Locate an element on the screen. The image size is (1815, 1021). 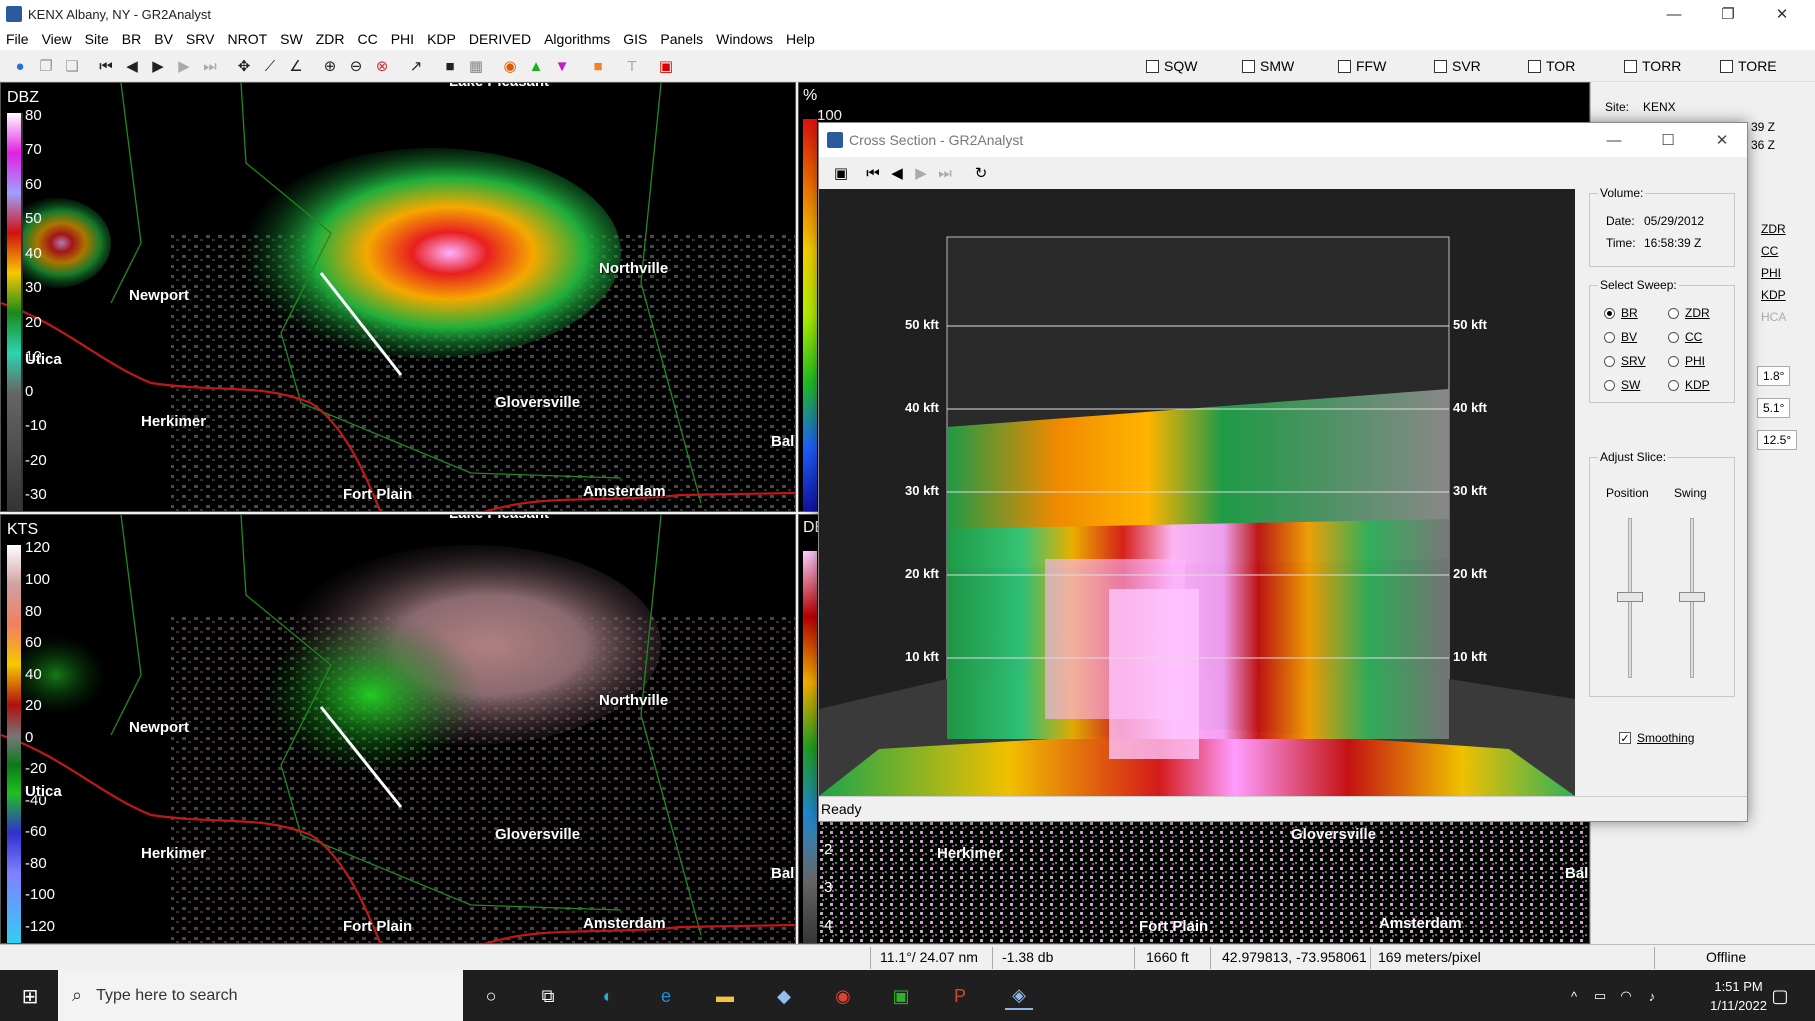
sweep-radio-sw: SW is located at coordinates (1622, 385).